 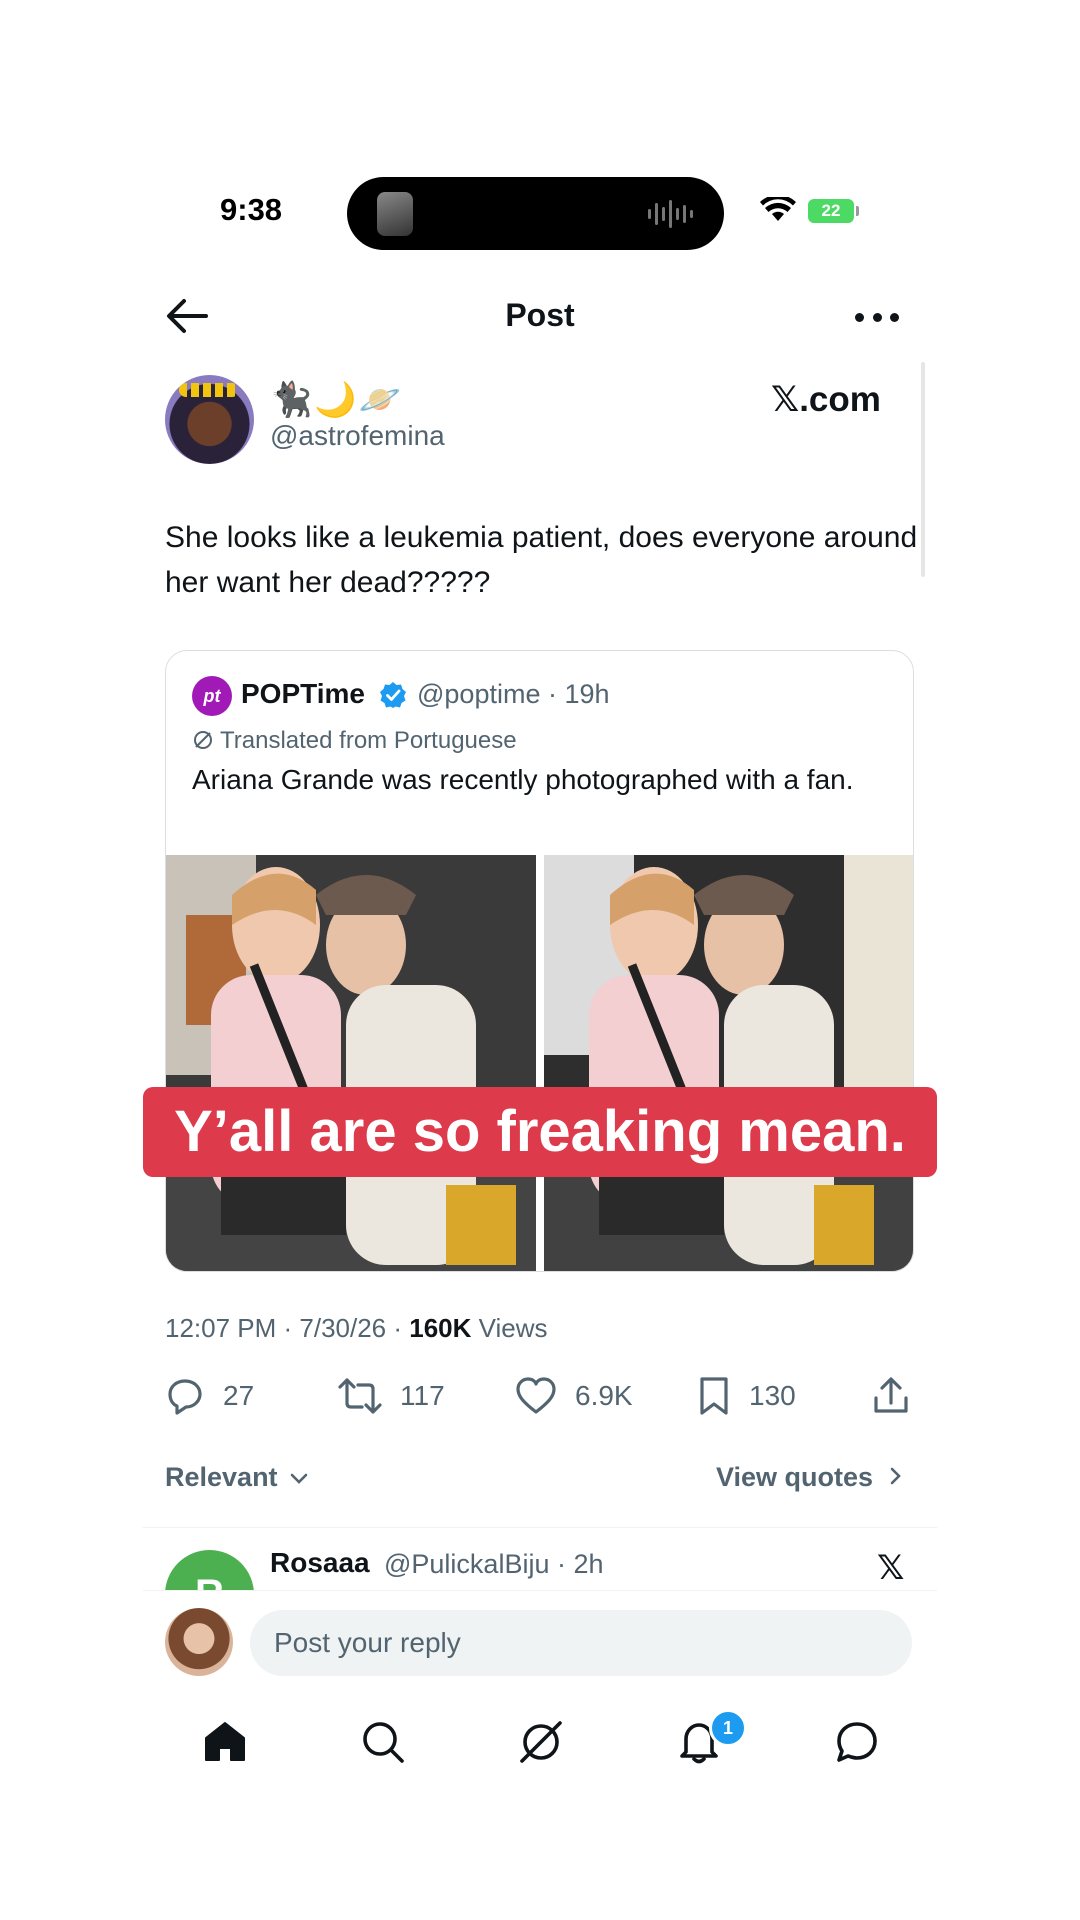 What do you see at coordinates (357, 436) in the screenshot?
I see `author-handle: @astrofemina` at bounding box center [357, 436].